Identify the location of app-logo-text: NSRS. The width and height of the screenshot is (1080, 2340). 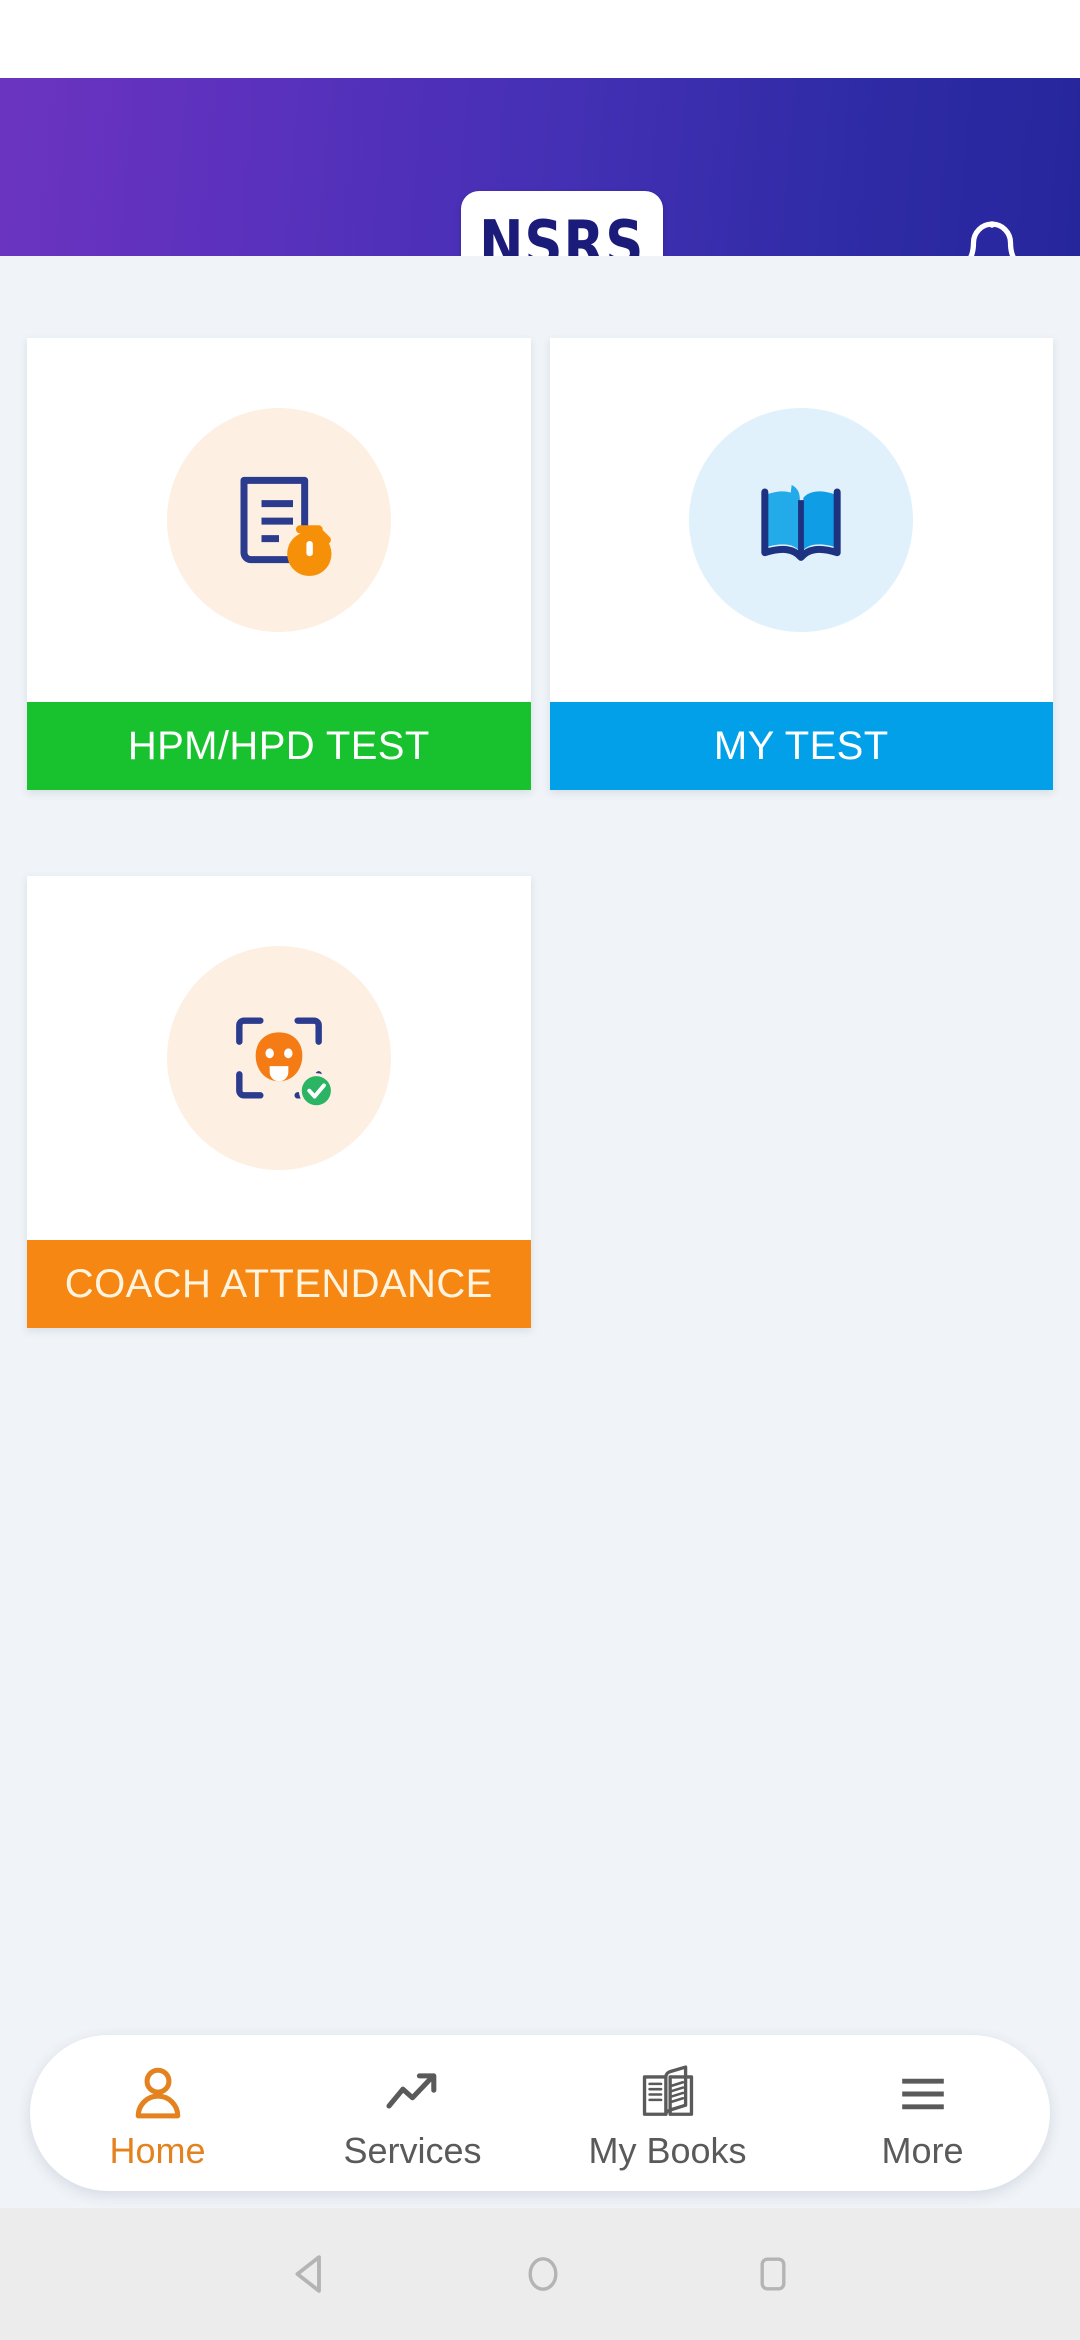
(562, 232).